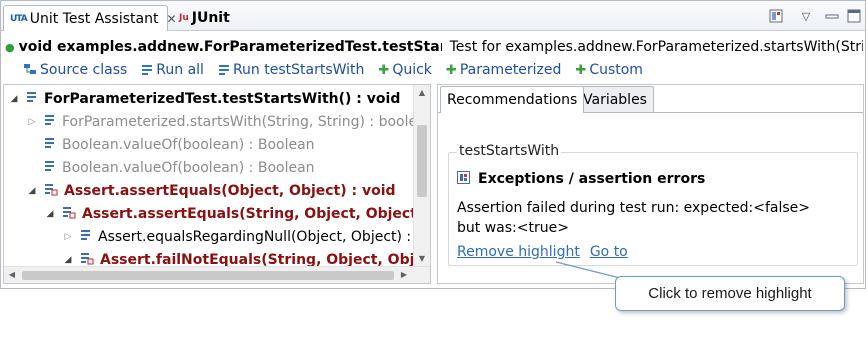 The width and height of the screenshot is (868, 338). Describe the element at coordinates (147, 70) in the screenshot. I see `run-all-icon` at that location.